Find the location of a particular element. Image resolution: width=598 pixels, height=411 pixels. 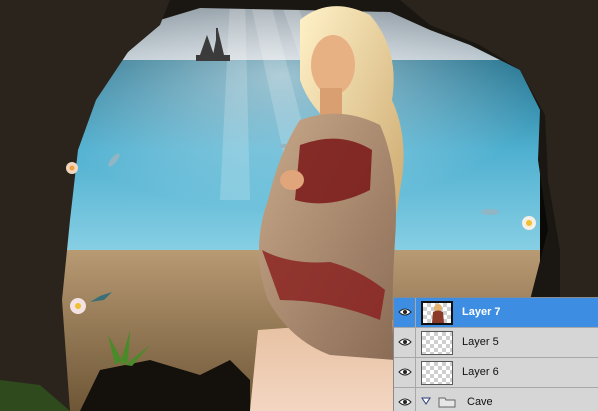

layer-row-layer-5: Layer 5 is located at coordinates (496, 343).